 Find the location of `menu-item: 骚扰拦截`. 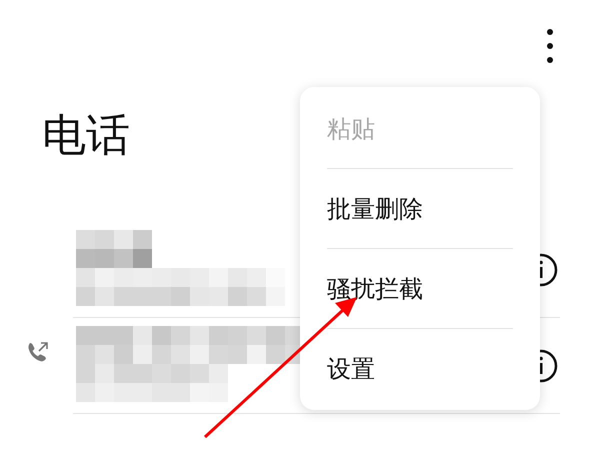

menu-item: 骚扰拦截 is located at coordinates (420, 288).